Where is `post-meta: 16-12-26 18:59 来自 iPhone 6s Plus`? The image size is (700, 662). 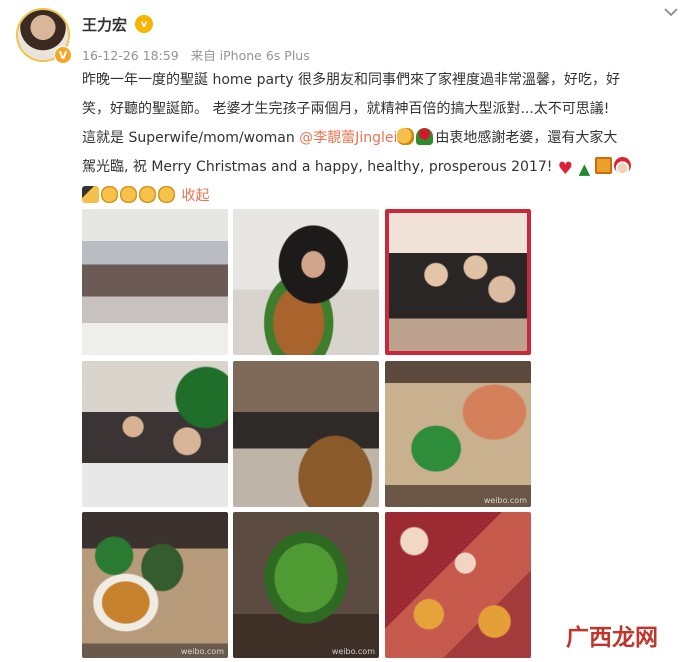 post-meta: 16-12-26 18:59 来自 iPhone 6s Plus is located at coordinates (196, 54).